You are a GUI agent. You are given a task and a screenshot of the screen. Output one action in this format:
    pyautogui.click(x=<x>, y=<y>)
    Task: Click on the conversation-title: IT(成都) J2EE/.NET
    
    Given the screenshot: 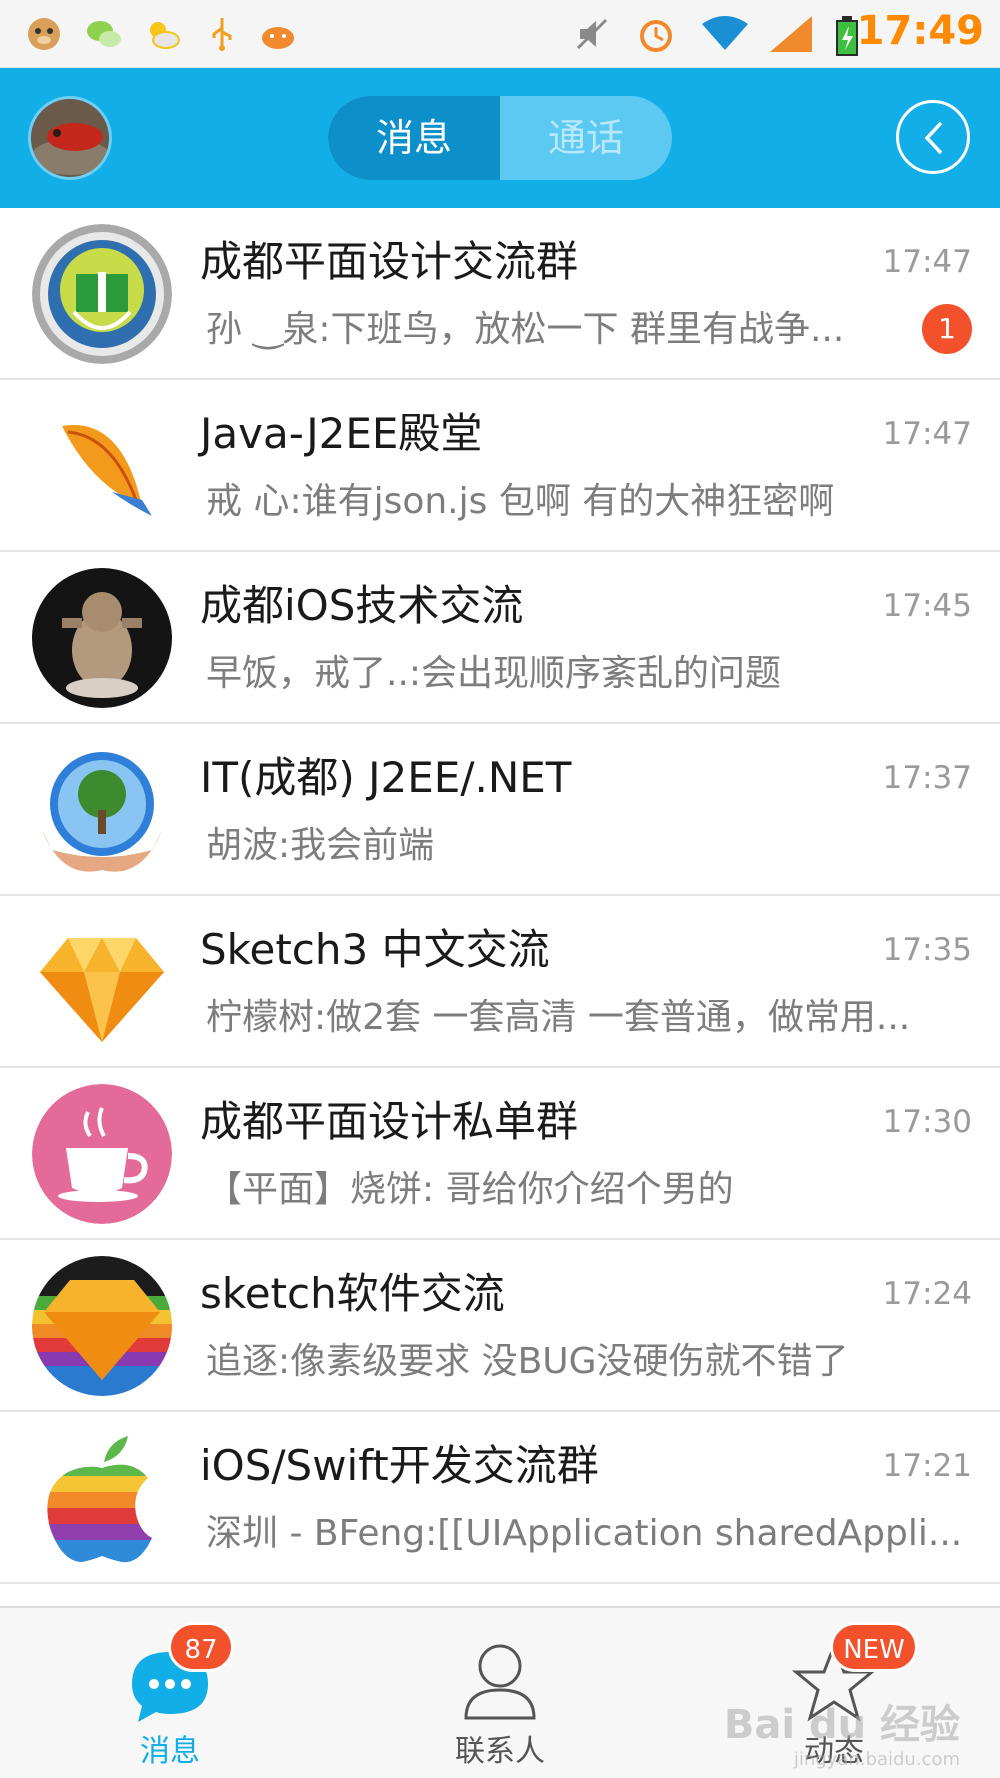 What is the action you would take?
    pyautogui.click(x=386, y=777)
    